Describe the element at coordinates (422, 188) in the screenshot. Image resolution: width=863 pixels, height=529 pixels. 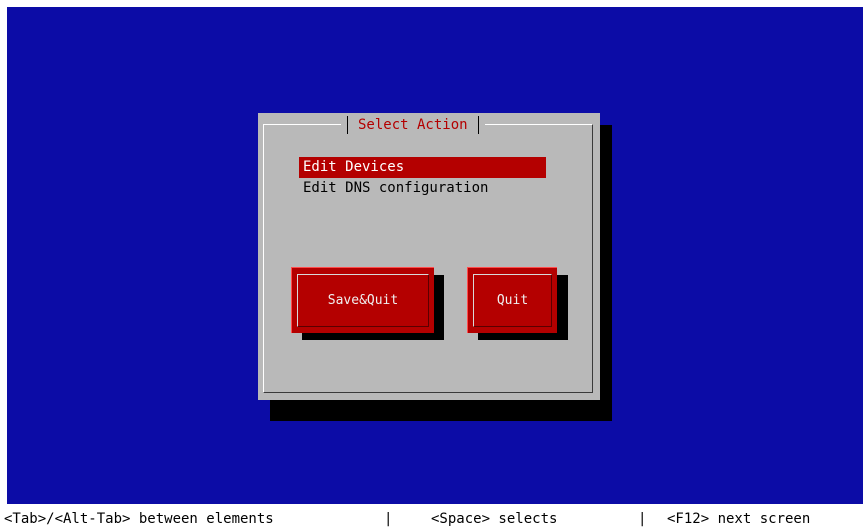
I see `list-item-edit-dns: Edit DNS configuration` at that location.